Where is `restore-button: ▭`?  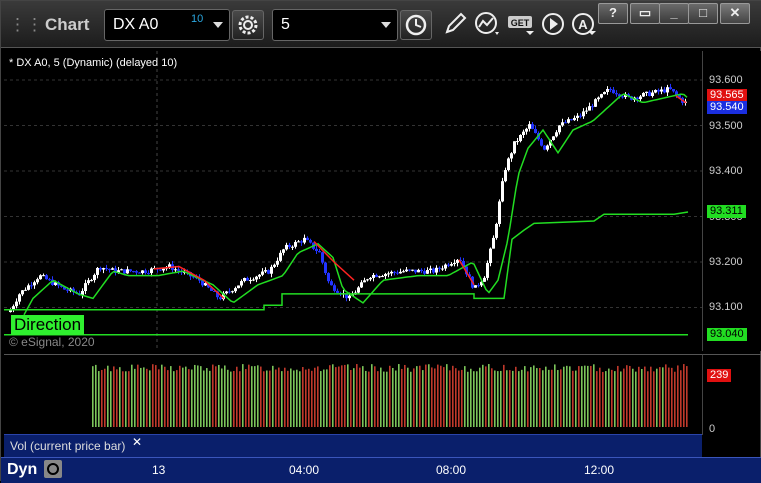
restore-button: ▭ is located at coordinates (645, 13).